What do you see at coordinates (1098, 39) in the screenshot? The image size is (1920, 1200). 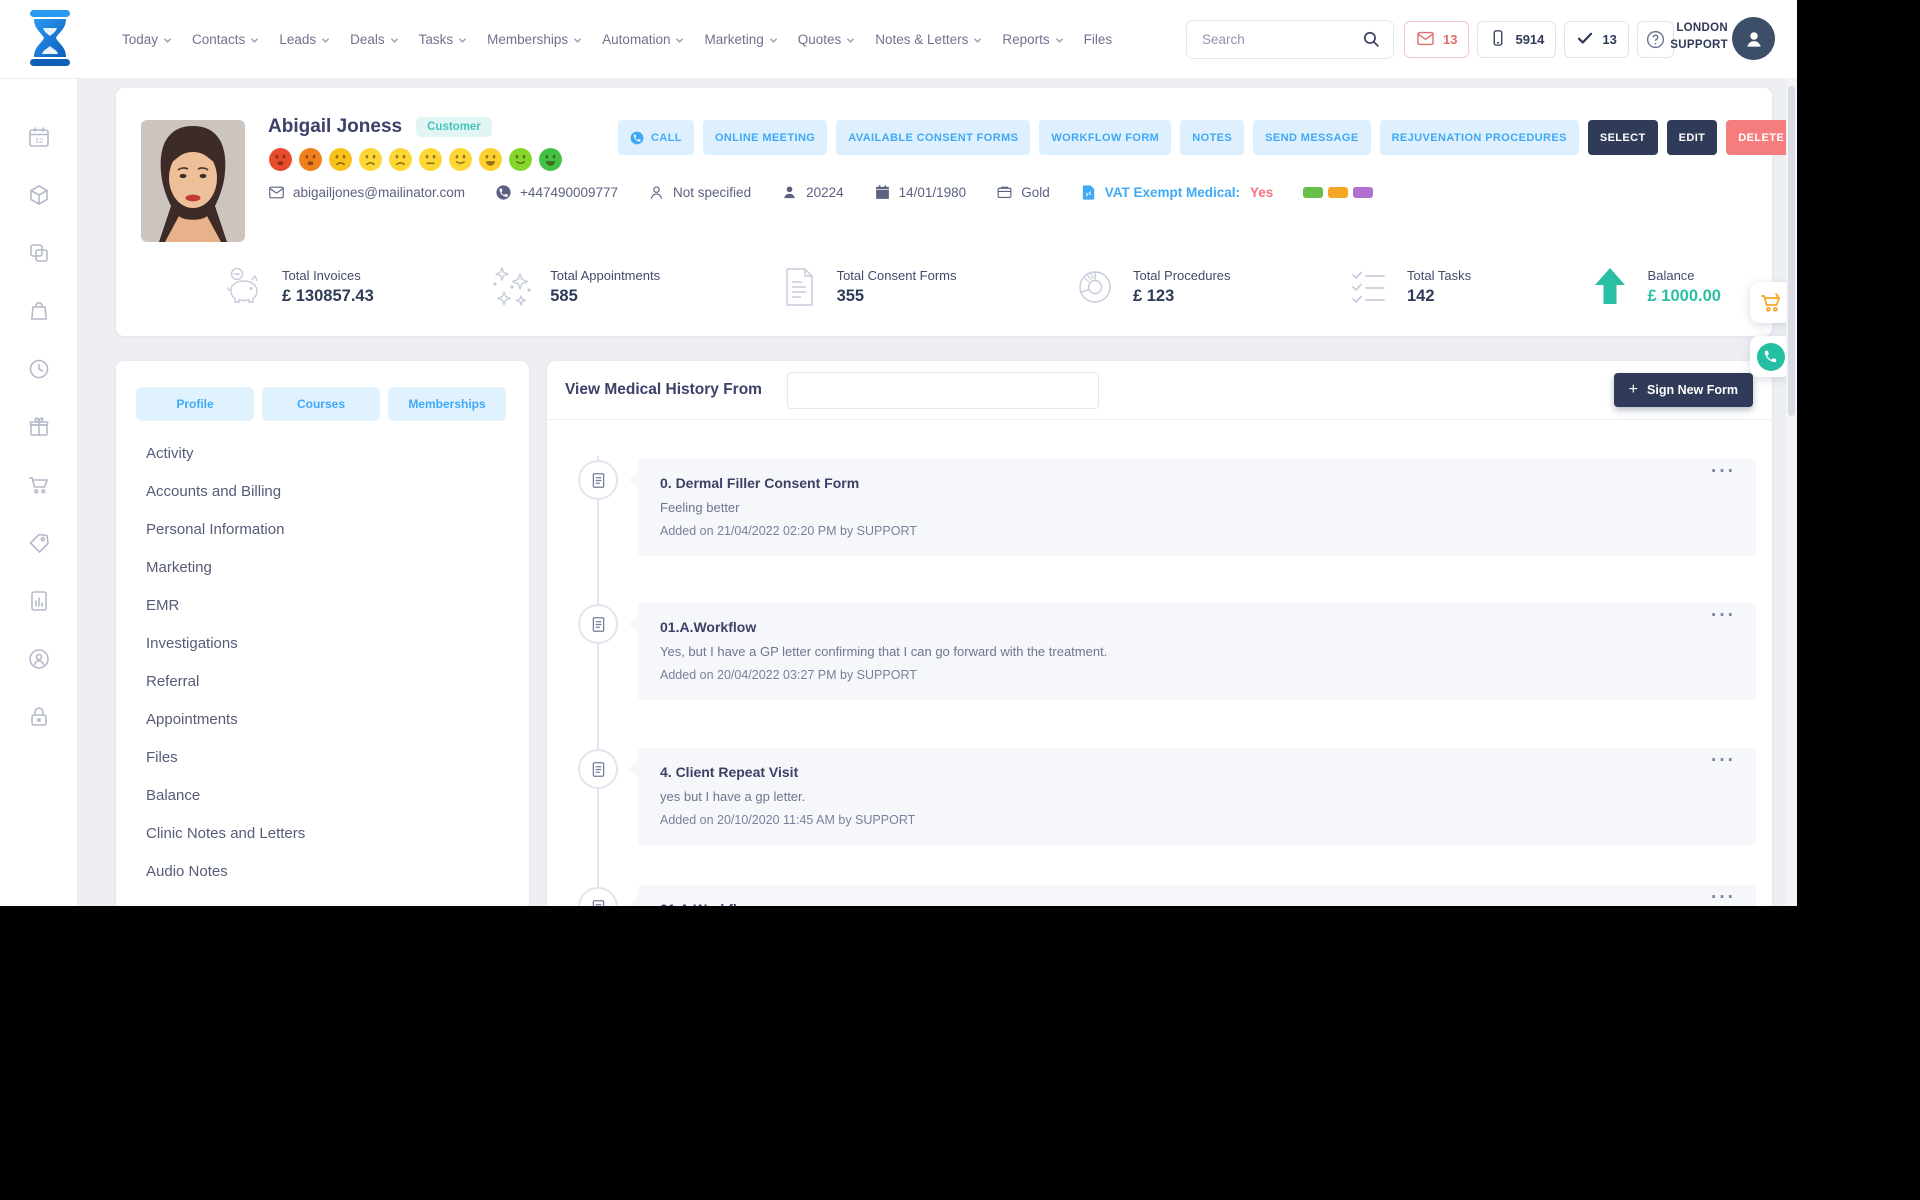 I see `menu-item-files: Files` at bounding box center [1098, 39].